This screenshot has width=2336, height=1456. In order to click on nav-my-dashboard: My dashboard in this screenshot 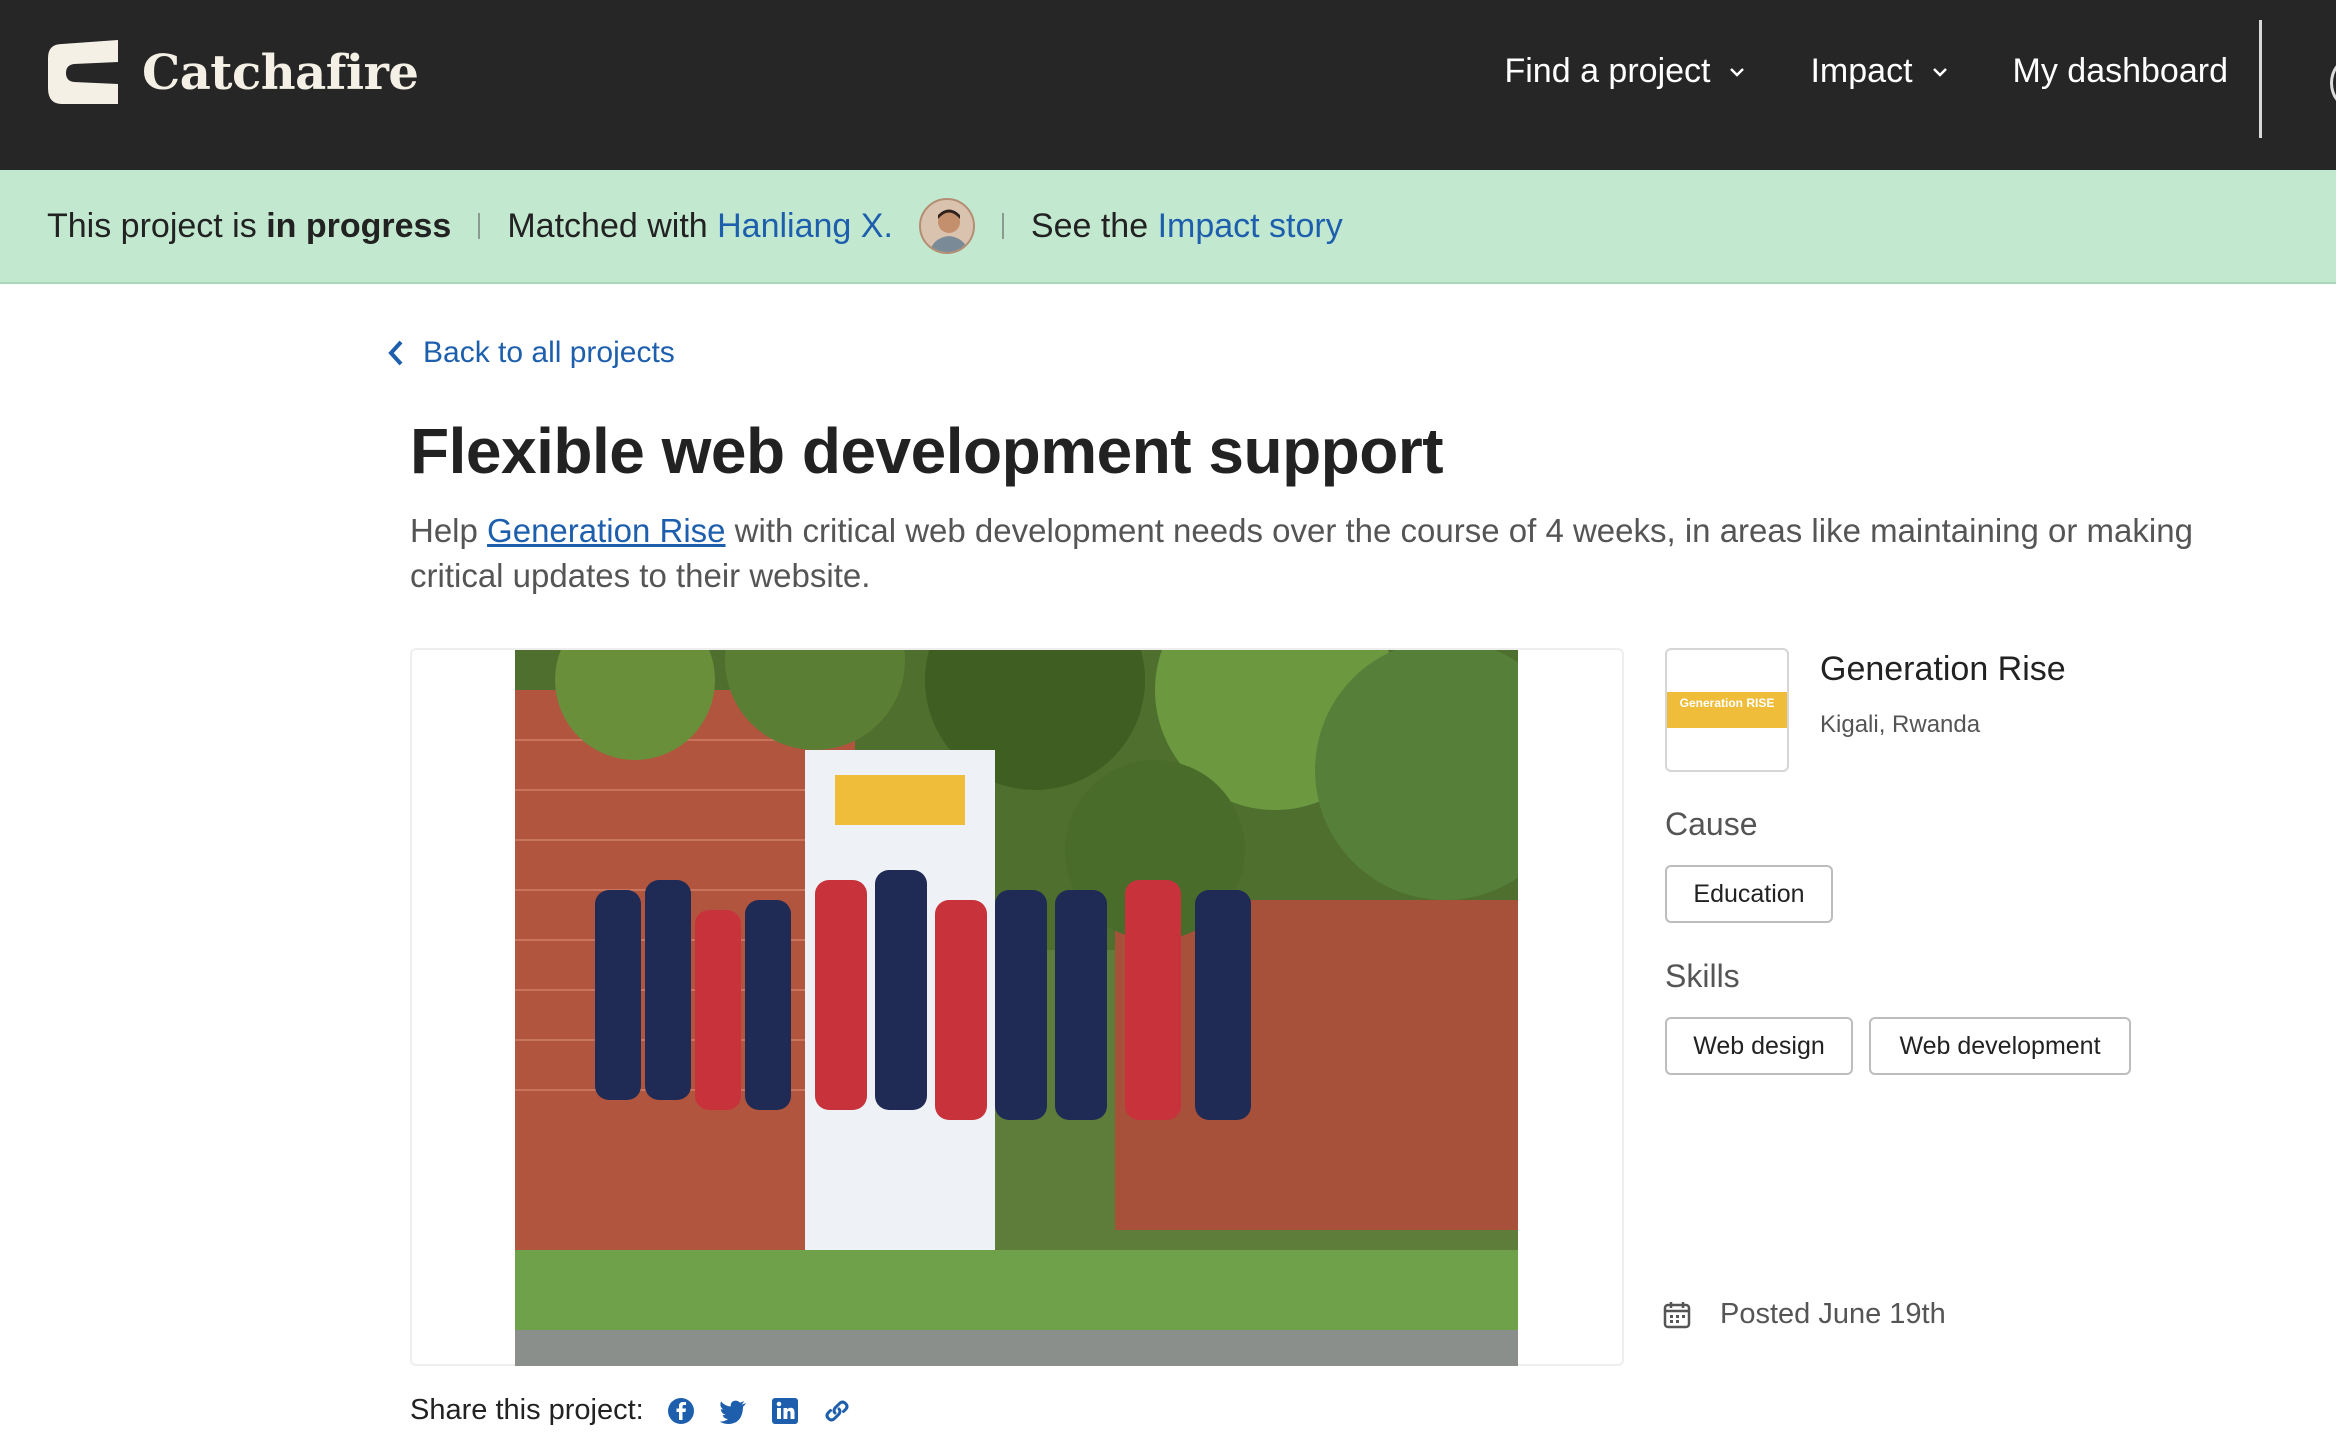, I will do `click(2120, 71)`.